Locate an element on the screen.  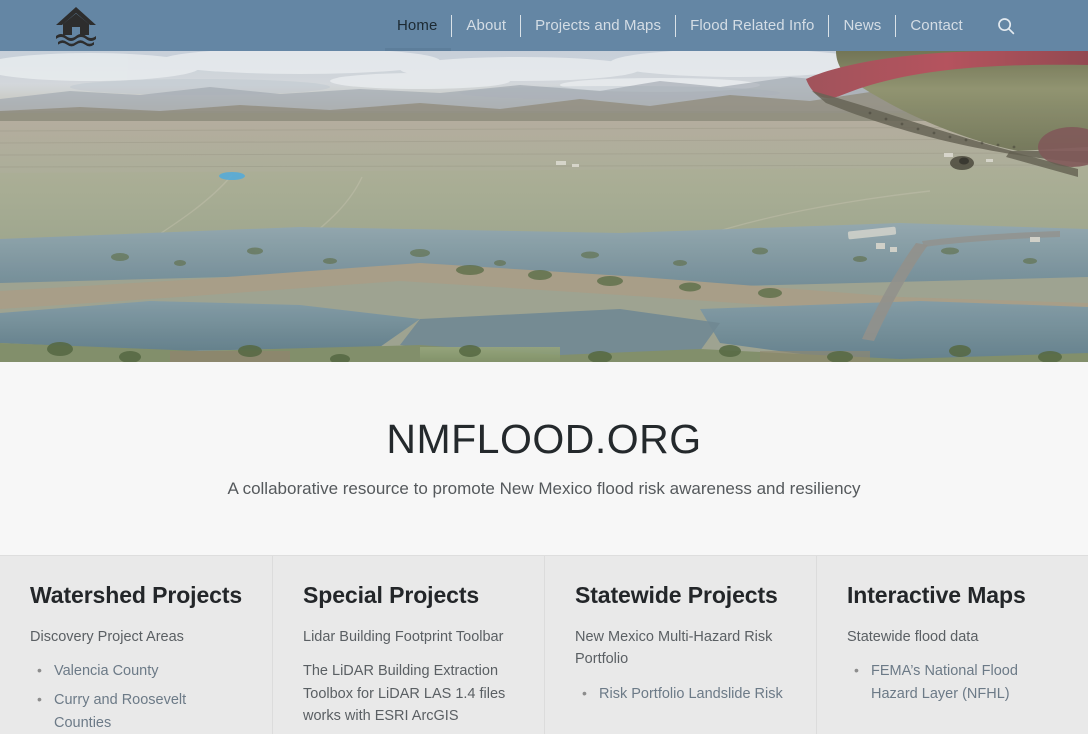
column-title: Watershed Projects is located at coordinates (136, 595).